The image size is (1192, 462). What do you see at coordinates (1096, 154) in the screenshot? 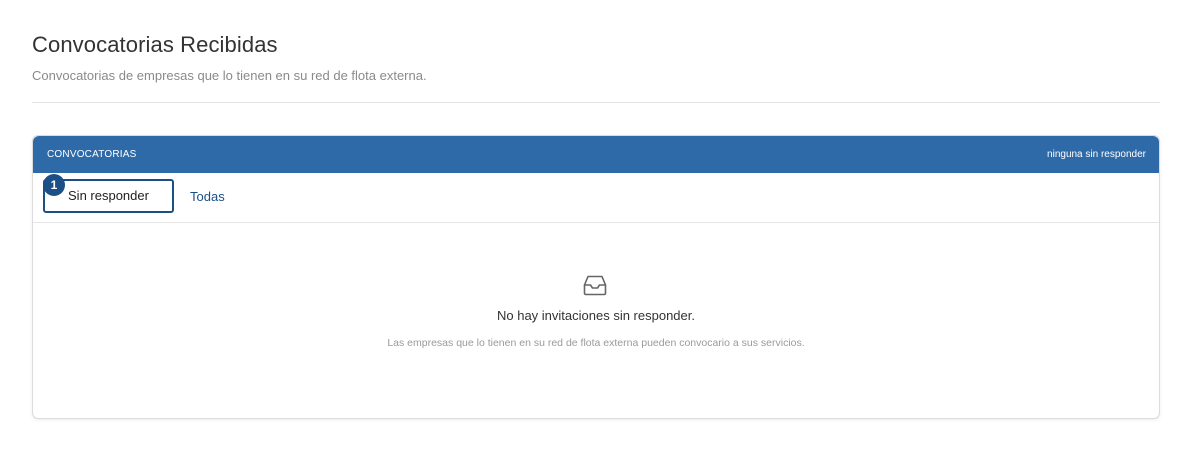
I see `panel-header-status: ninguna sin responder` at bounding box center [1096, 154].